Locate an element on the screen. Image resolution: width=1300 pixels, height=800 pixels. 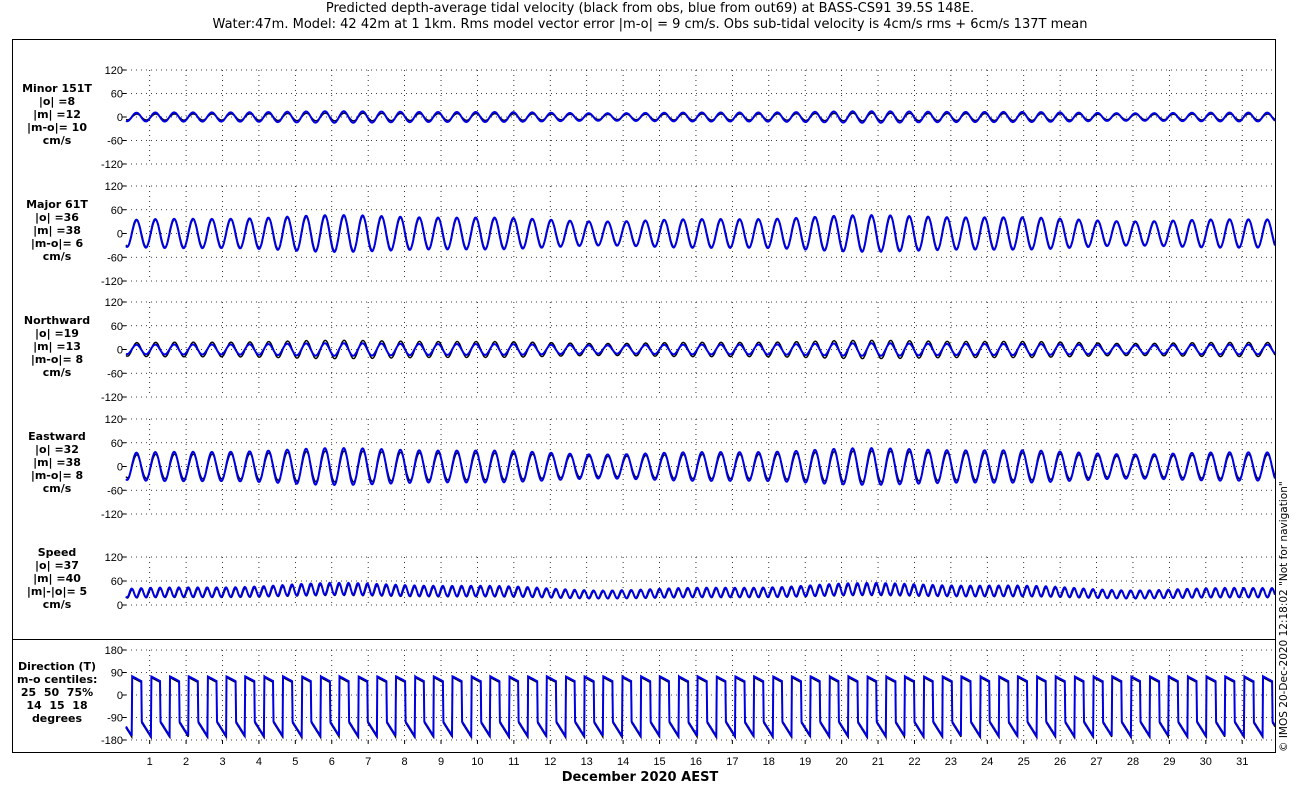
x-tick-label: 25 is located at coordinates (1023, 762).